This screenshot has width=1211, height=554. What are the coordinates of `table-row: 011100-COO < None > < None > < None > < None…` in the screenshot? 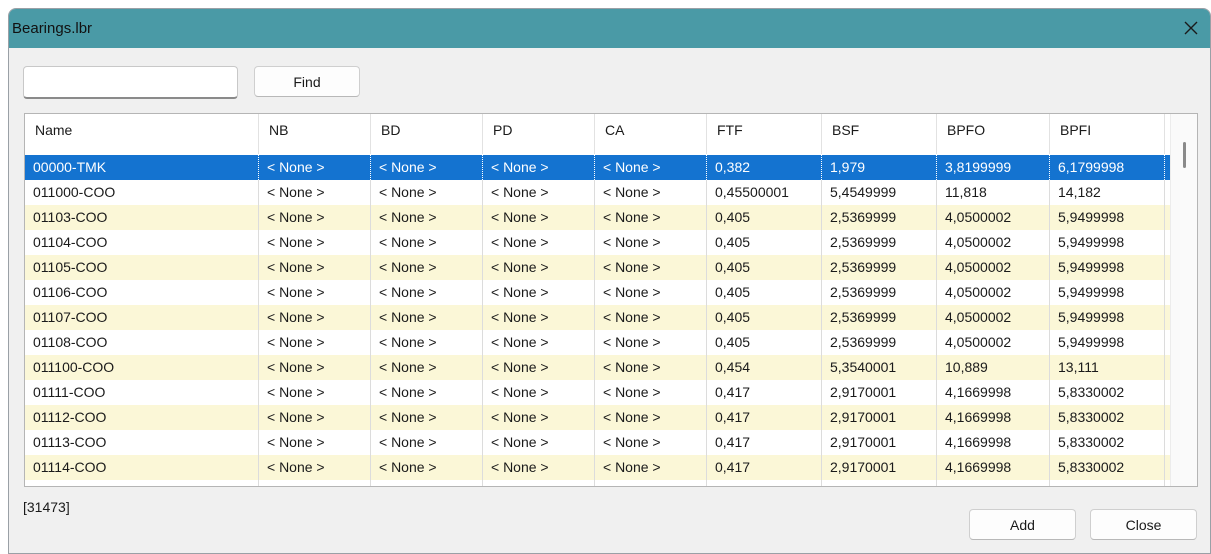 It's located at (598, 367).